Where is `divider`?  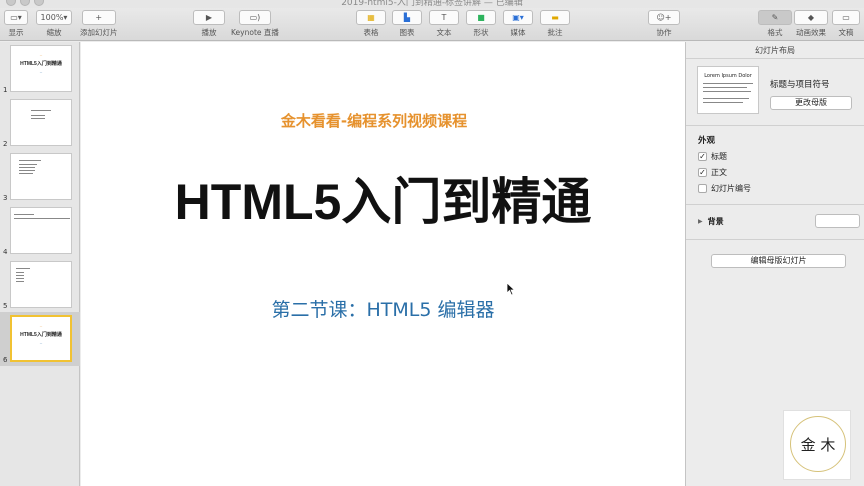
divider is located at coordinates (775, 239).